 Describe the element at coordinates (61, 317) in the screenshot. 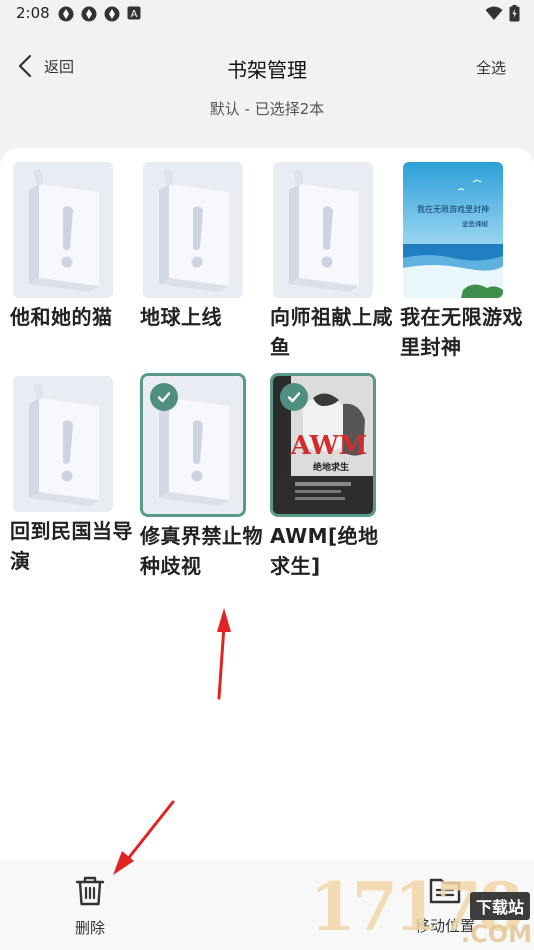

I see `book-title: 他和她的猫` at that location.